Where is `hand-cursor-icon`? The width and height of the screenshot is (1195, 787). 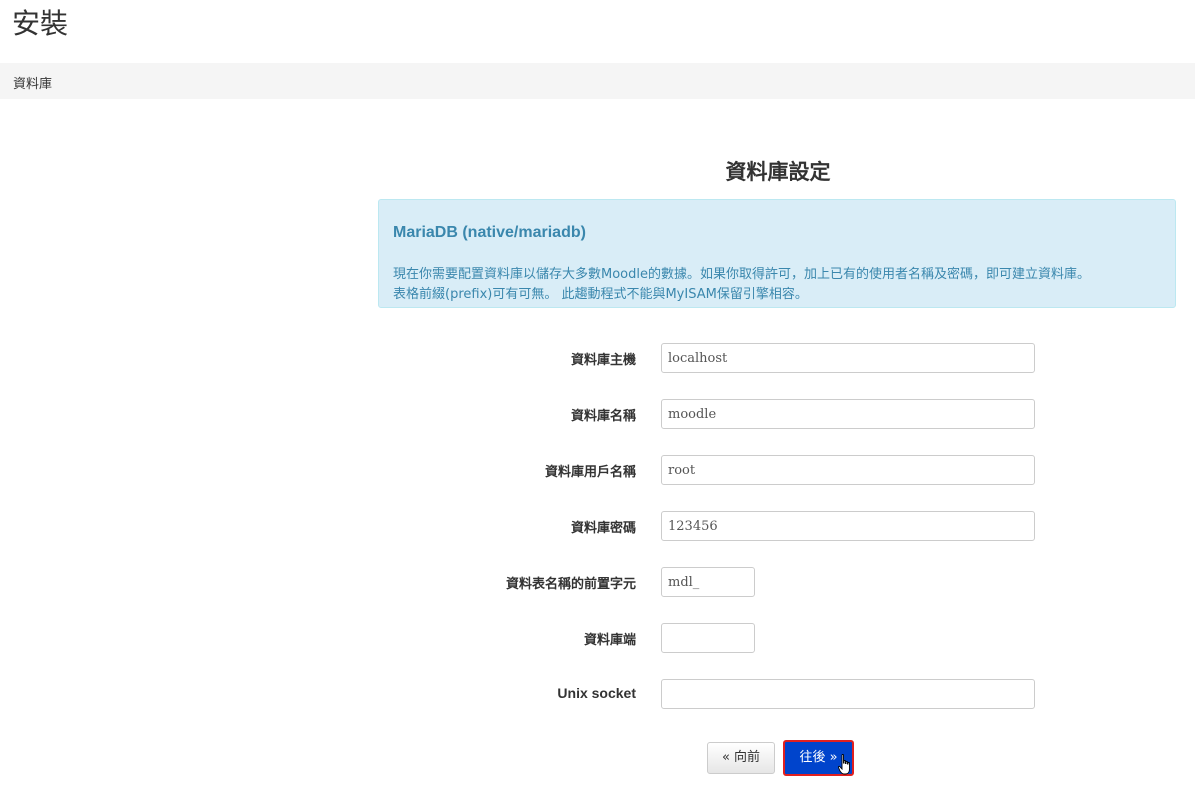
hand-cursor-icon is located at coordinates (844, 764).